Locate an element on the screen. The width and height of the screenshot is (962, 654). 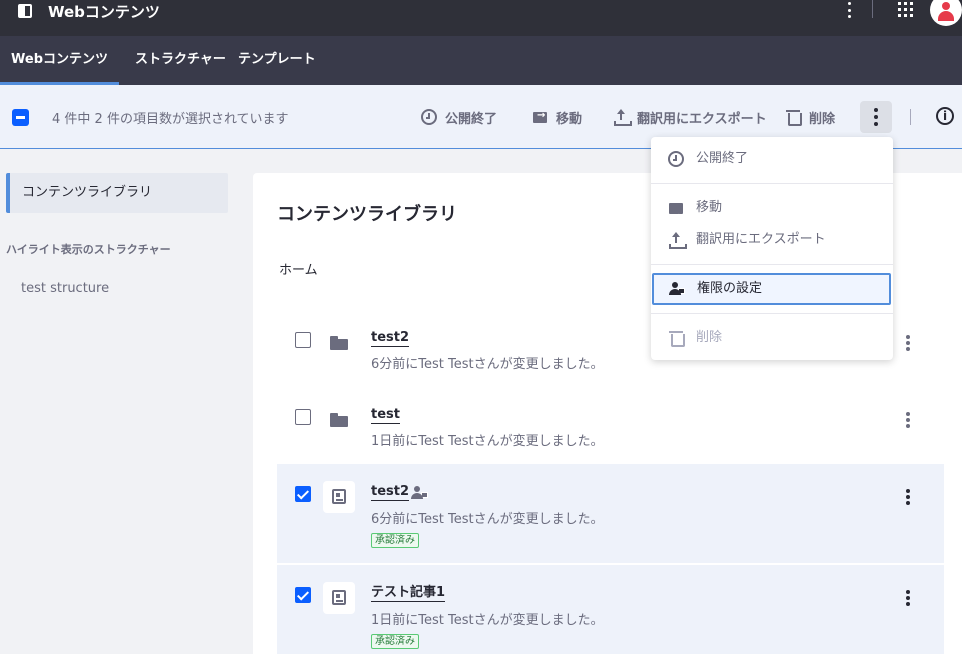
more-options-icon is located at coordinates (849, 10).